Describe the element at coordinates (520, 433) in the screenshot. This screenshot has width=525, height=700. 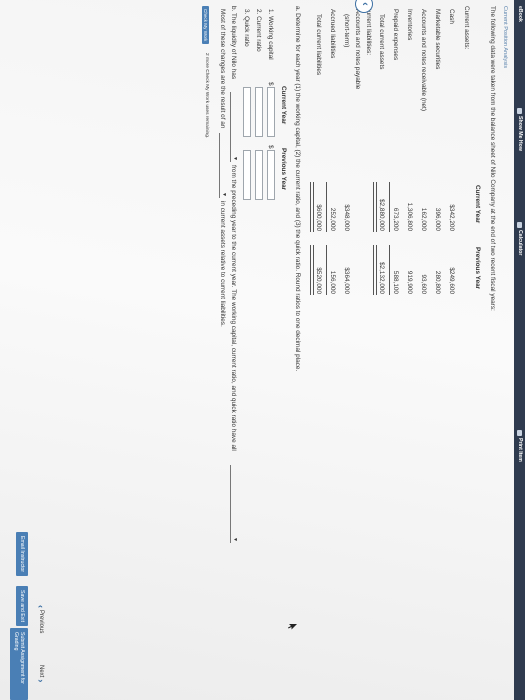
I see `printer-icon` at that location.